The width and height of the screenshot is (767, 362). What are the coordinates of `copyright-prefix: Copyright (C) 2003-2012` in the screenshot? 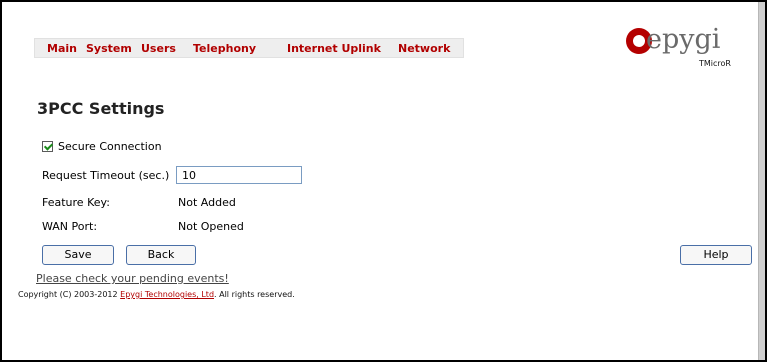 It's located at (69, 294).